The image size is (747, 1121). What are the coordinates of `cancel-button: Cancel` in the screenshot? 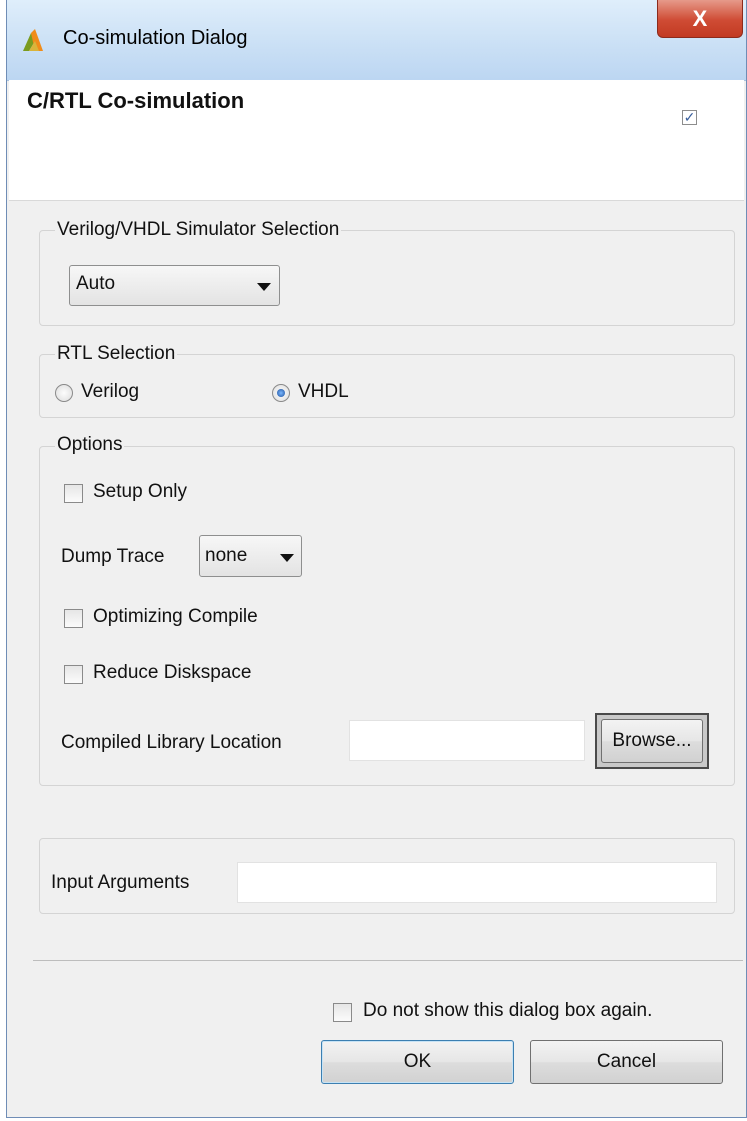 It's located at (626, 1062).